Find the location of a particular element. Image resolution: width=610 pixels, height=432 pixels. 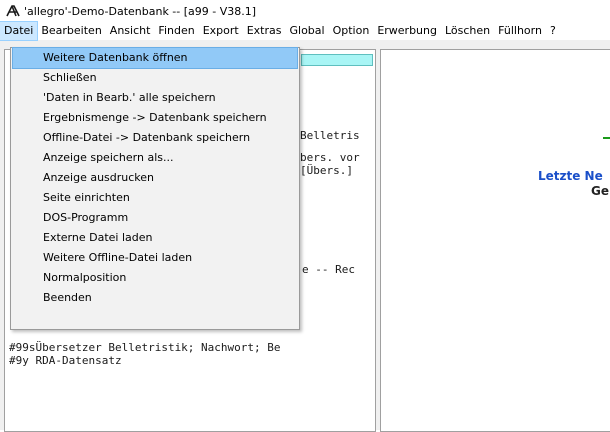

menu-help: ? is located at coordinates (553, 31).